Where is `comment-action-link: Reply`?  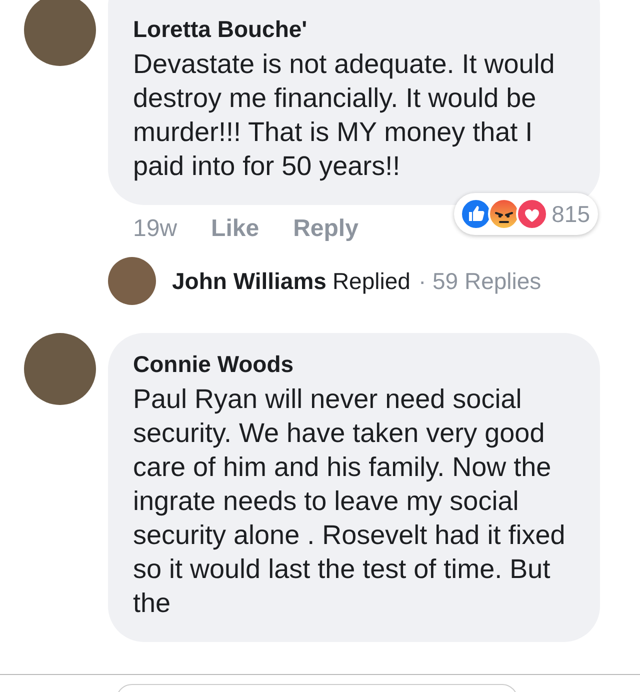
comment-action-link: Reply is located at coordinates (325, 229).